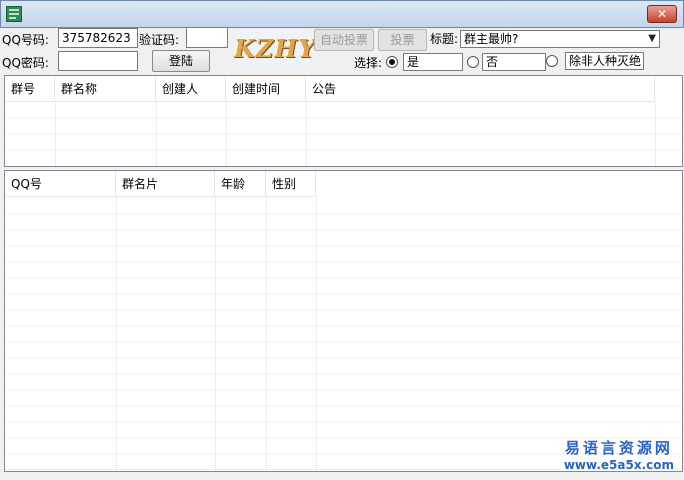  Describe the element at coordinates (342, 14) in the screenshot. I see `title-bar: ✕` at that location.